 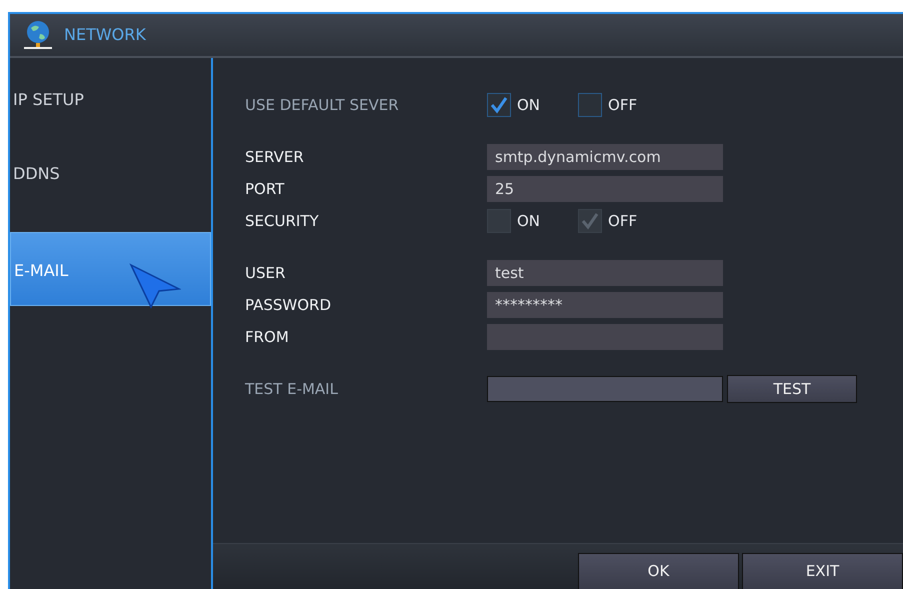 What do you see at coordinates (105, 35) in the screenshot?
I see `window-title: NETWORK` at bounding box center [105, 35].